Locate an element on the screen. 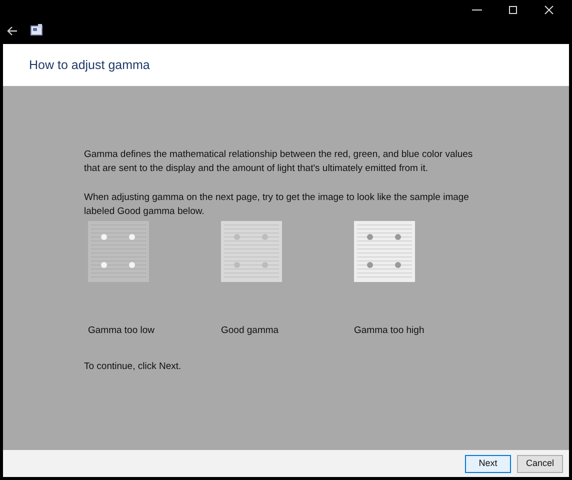  window-title: How to adjust gamma is located at coordinates (89, 65).